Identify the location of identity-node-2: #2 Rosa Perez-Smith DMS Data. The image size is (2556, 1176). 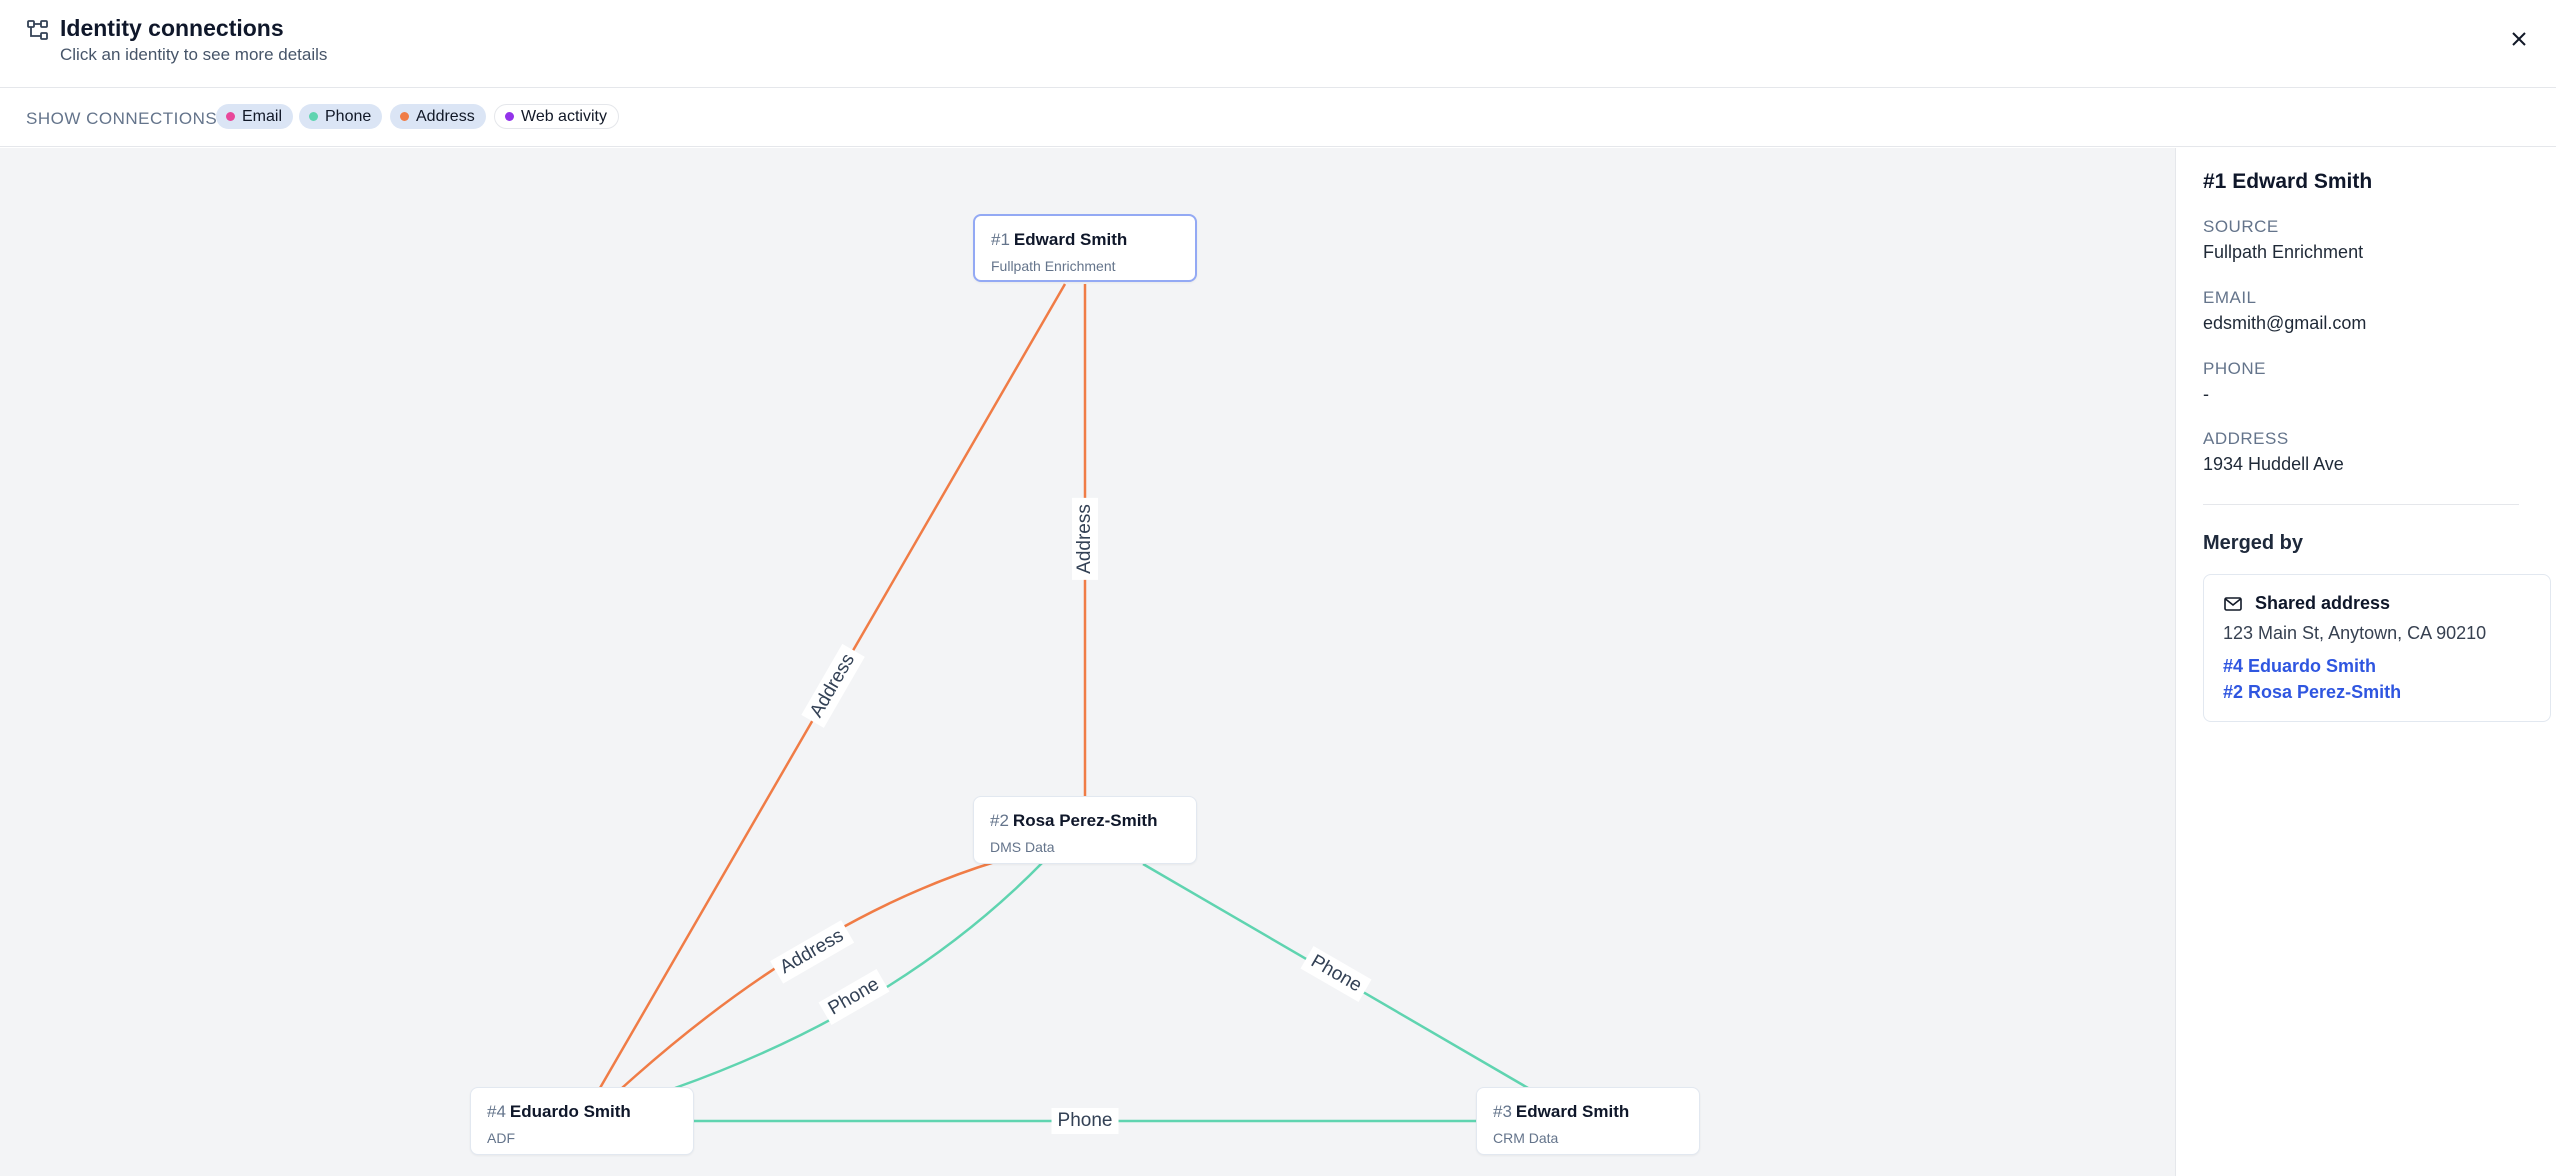
(1085, 830).